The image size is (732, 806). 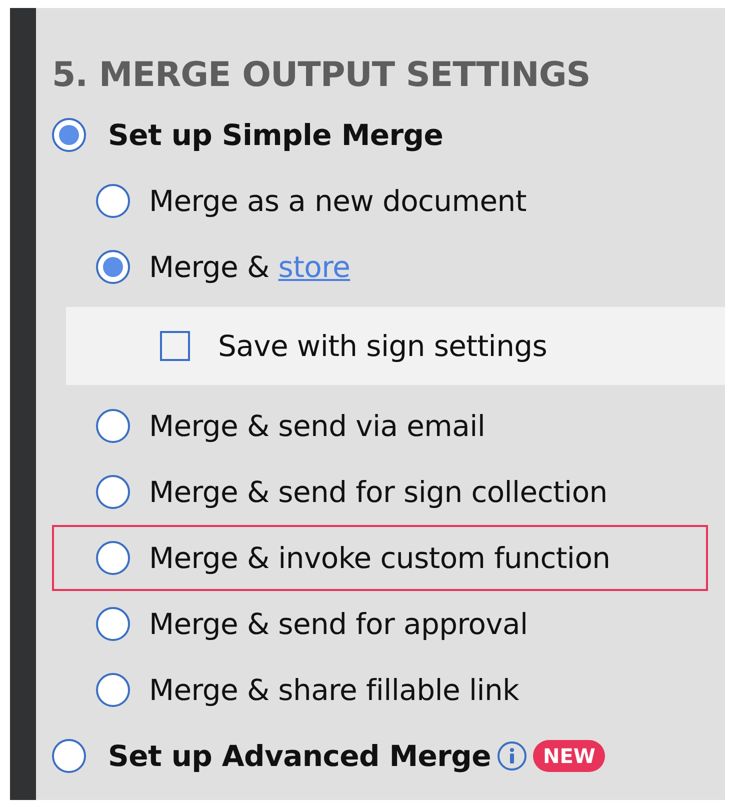 I want to click on checkbox, so click(x=175, y=346).